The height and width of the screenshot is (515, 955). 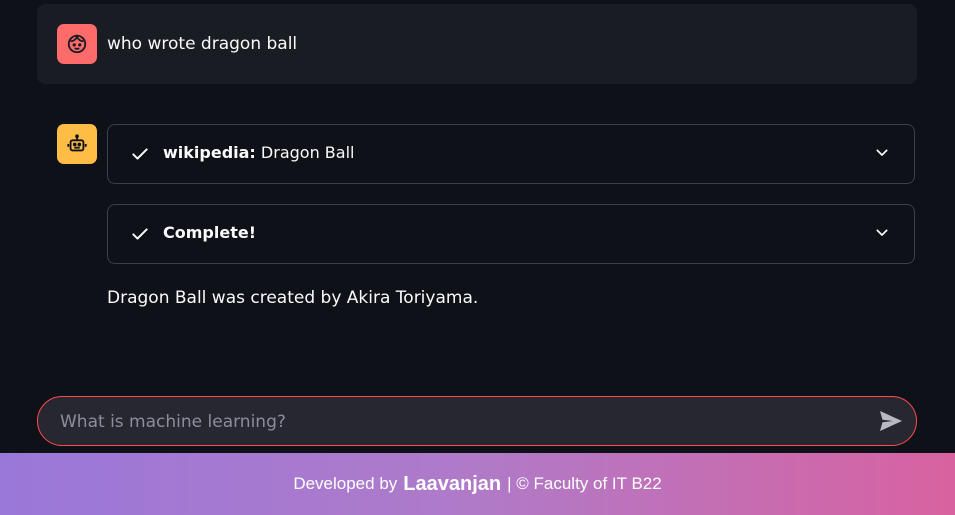 I want to click on send-icon, so click(x=891, y=421).